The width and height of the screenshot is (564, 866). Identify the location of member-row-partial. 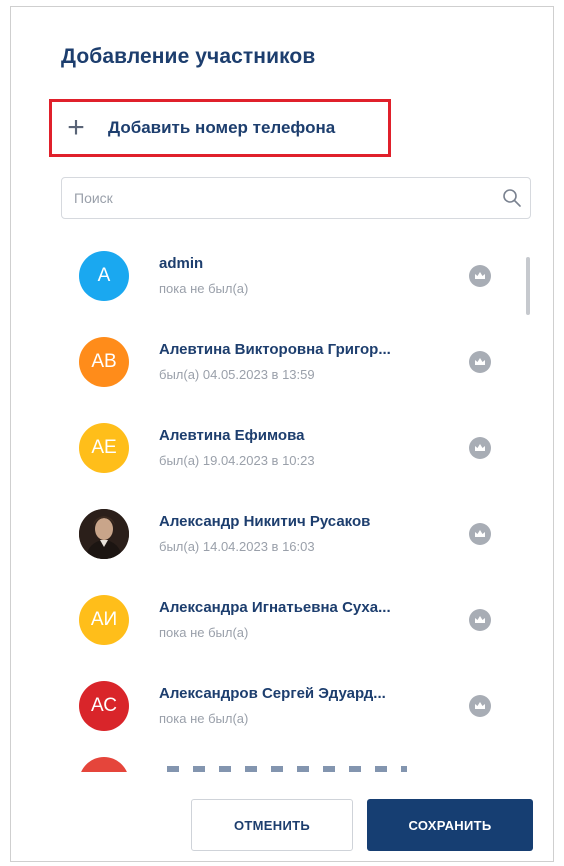
(279, 762).